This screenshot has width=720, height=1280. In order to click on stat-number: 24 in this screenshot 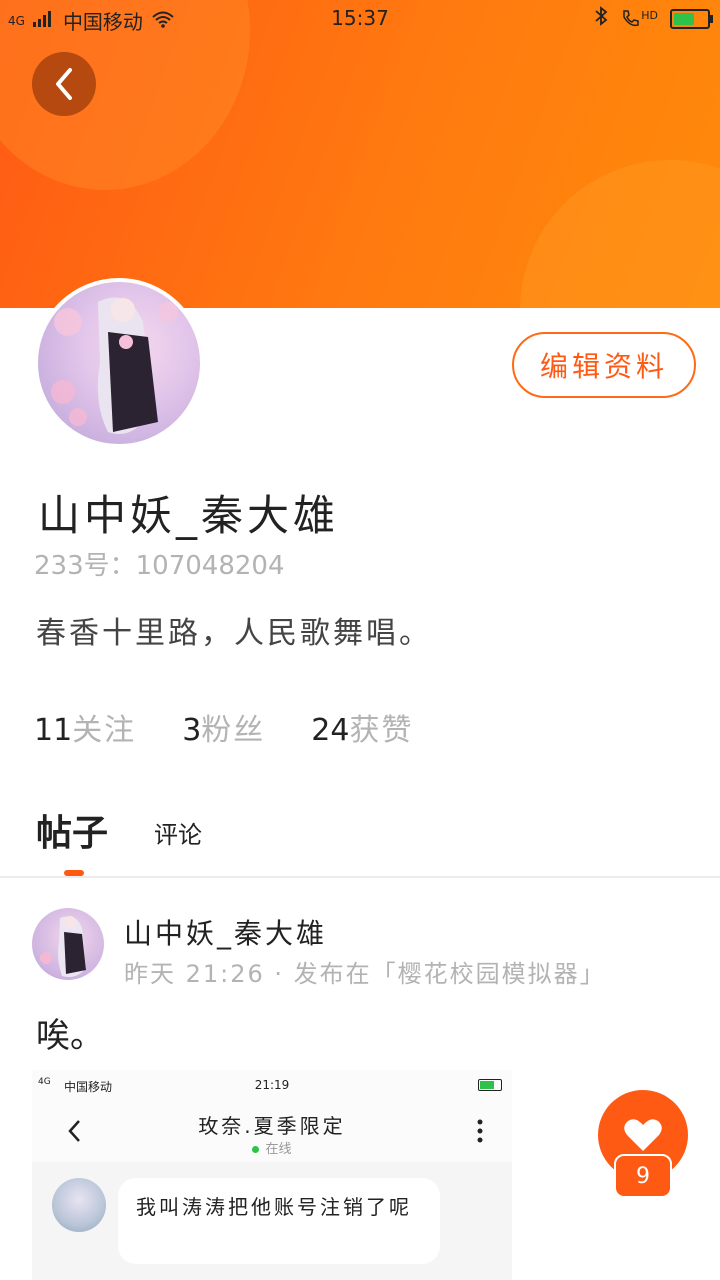, I will do `click(330, 730)`.